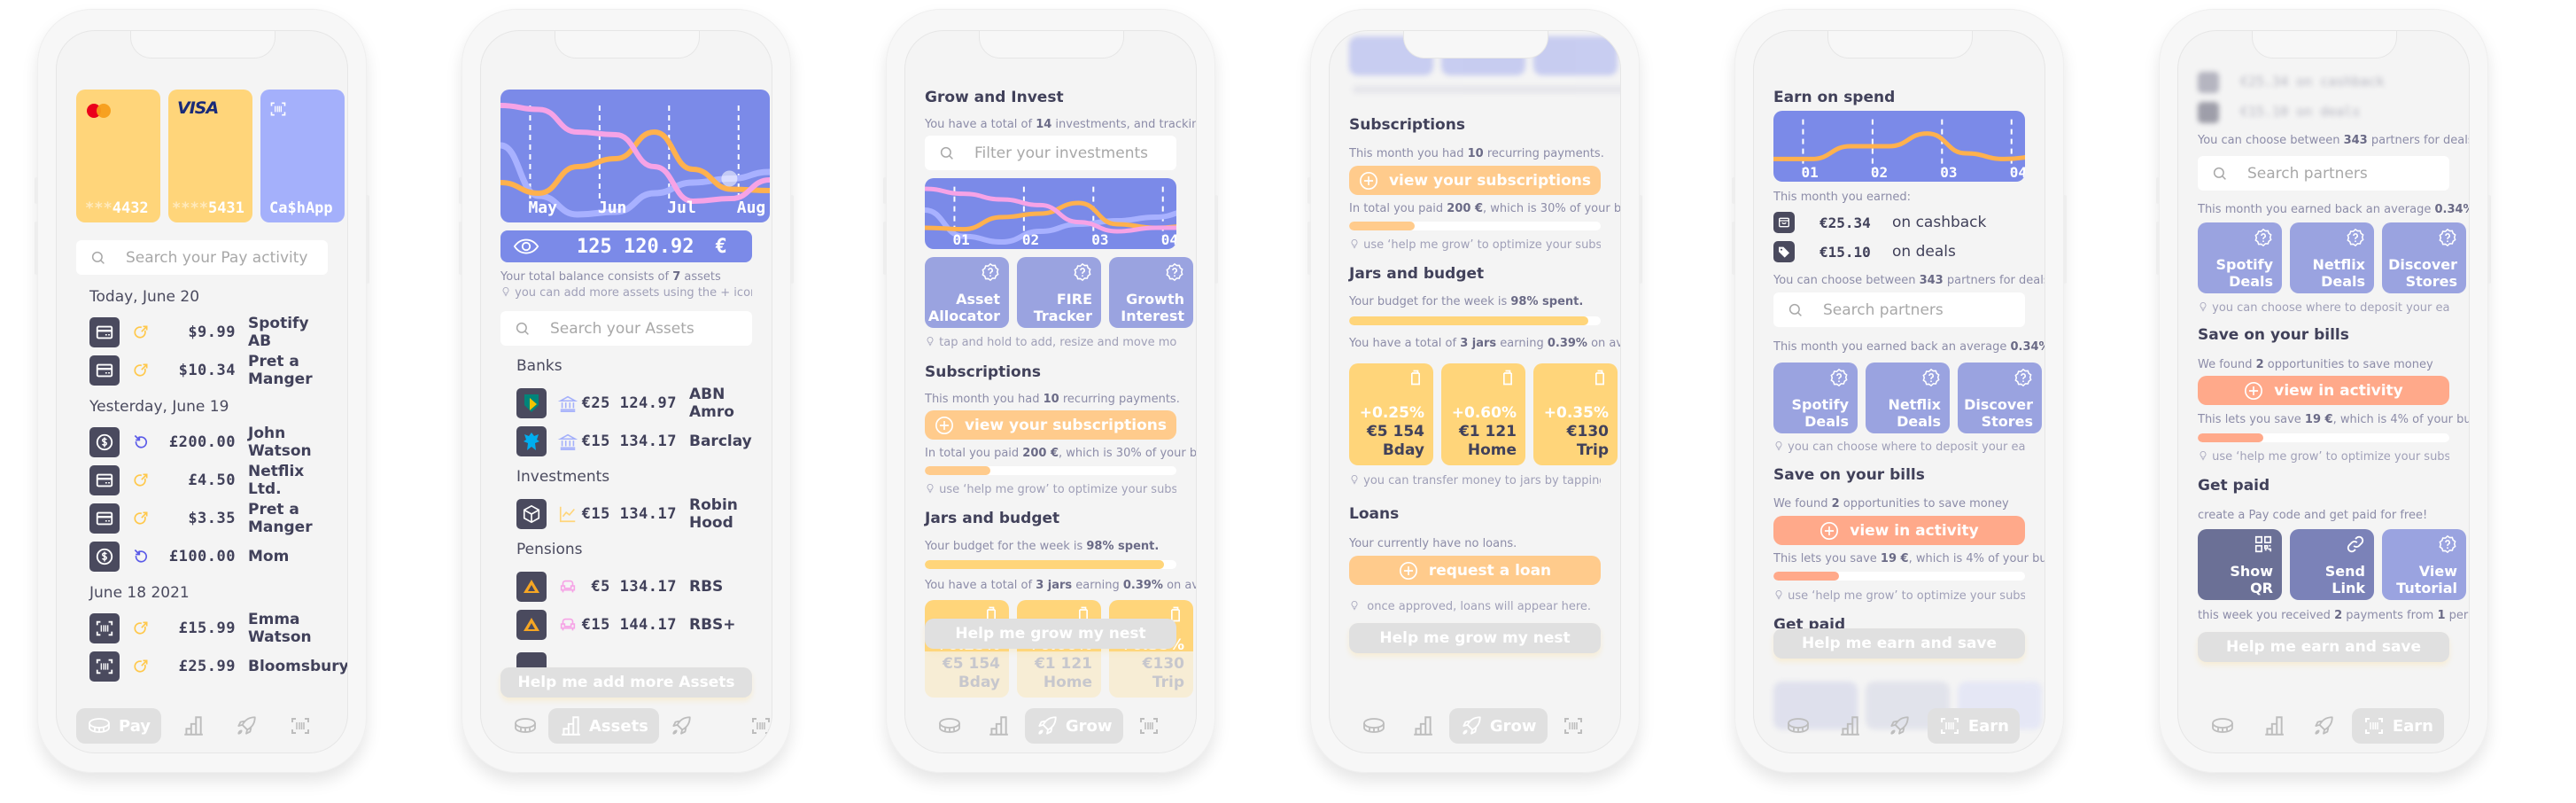 The width and height of the screenshot is (2576, 803). What do you see at coordinates (208, 628) in the screenshot?
I see `activity-row: £15.99 Emma Watson` at bounding box center [208, 628].